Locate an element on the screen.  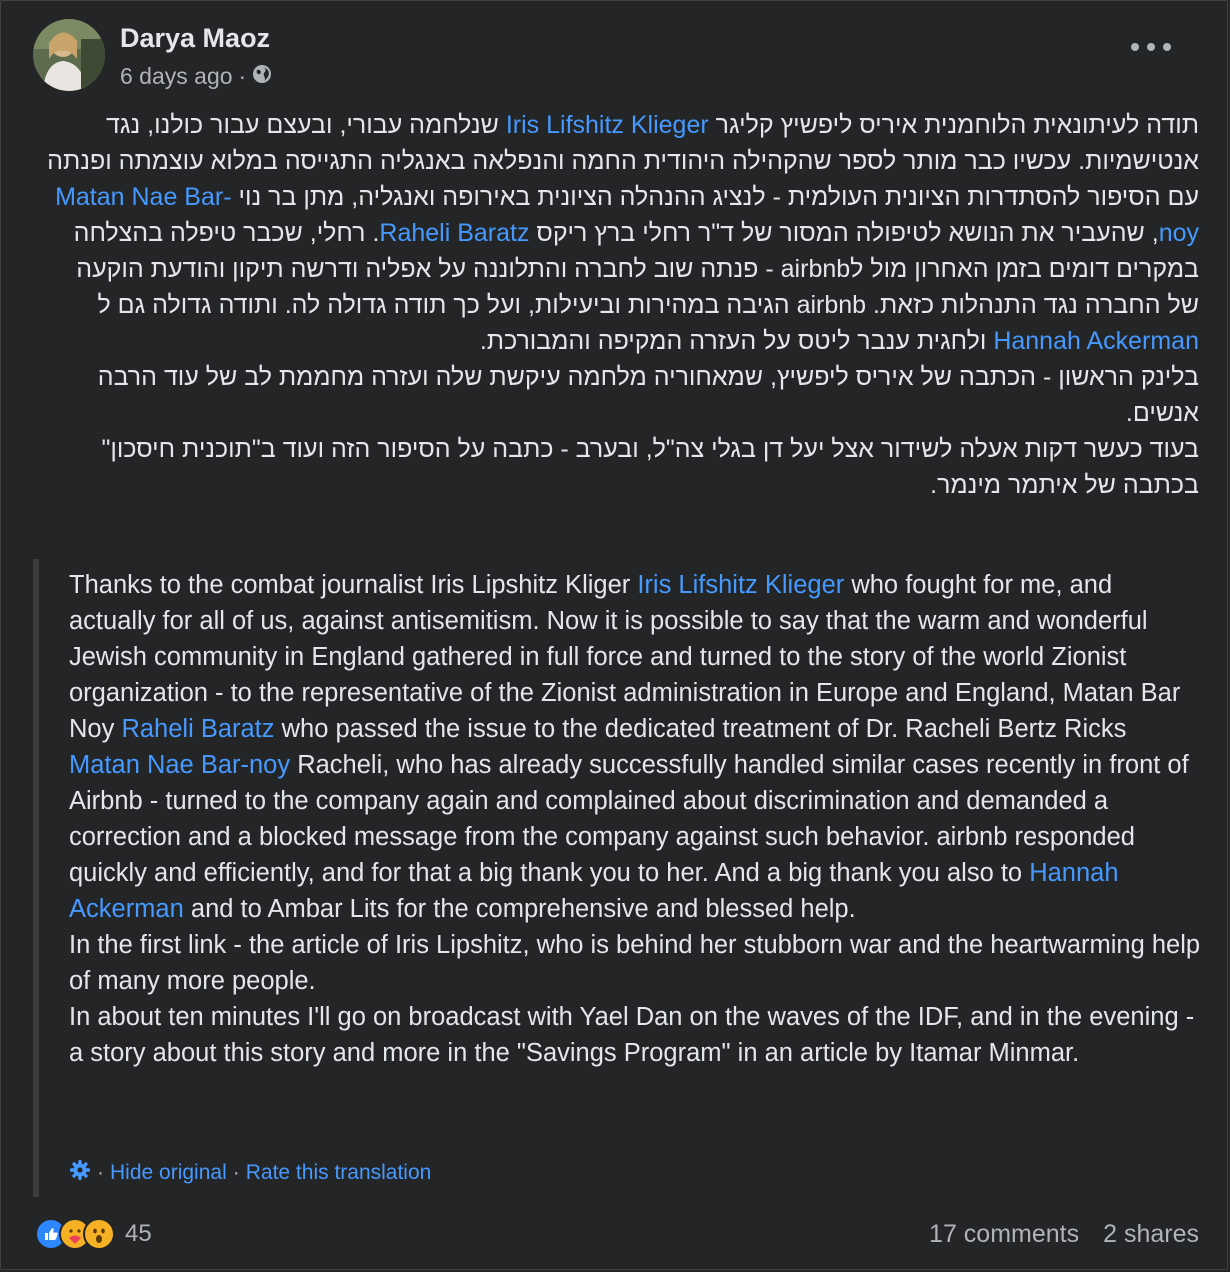
mention-link: Hannah Ackerman is located at coordinates (1096, 341).